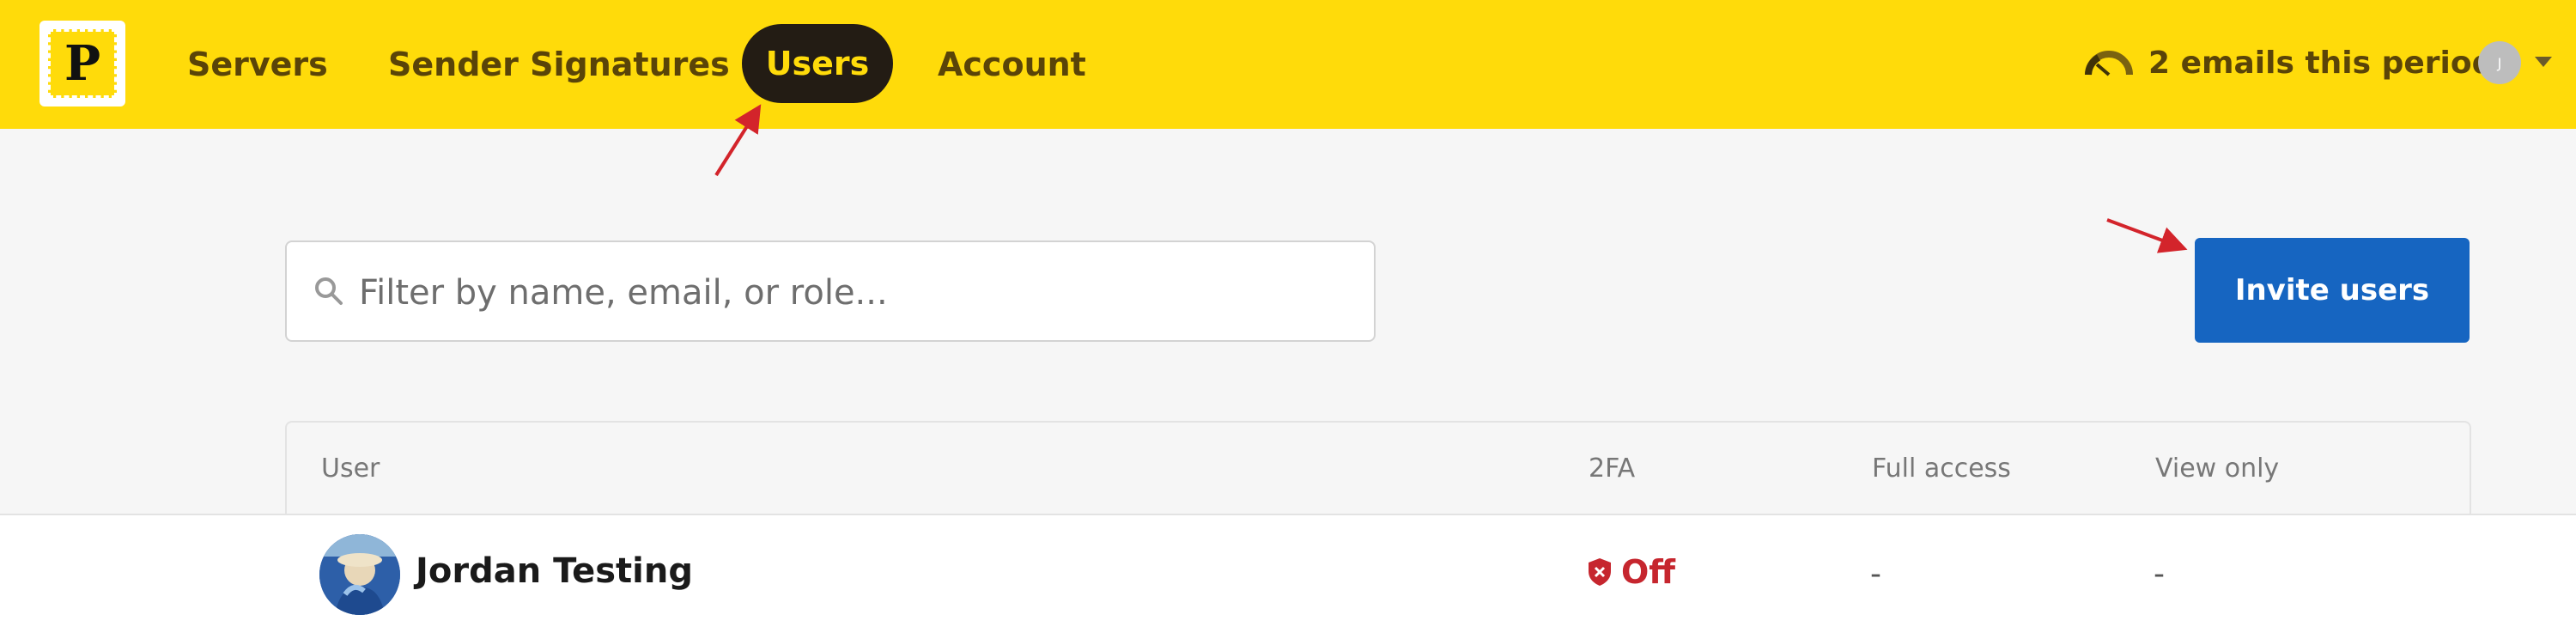 The image size is (2576, 639). I want to click on arrow-to-invite-button, so click(2147, 235).